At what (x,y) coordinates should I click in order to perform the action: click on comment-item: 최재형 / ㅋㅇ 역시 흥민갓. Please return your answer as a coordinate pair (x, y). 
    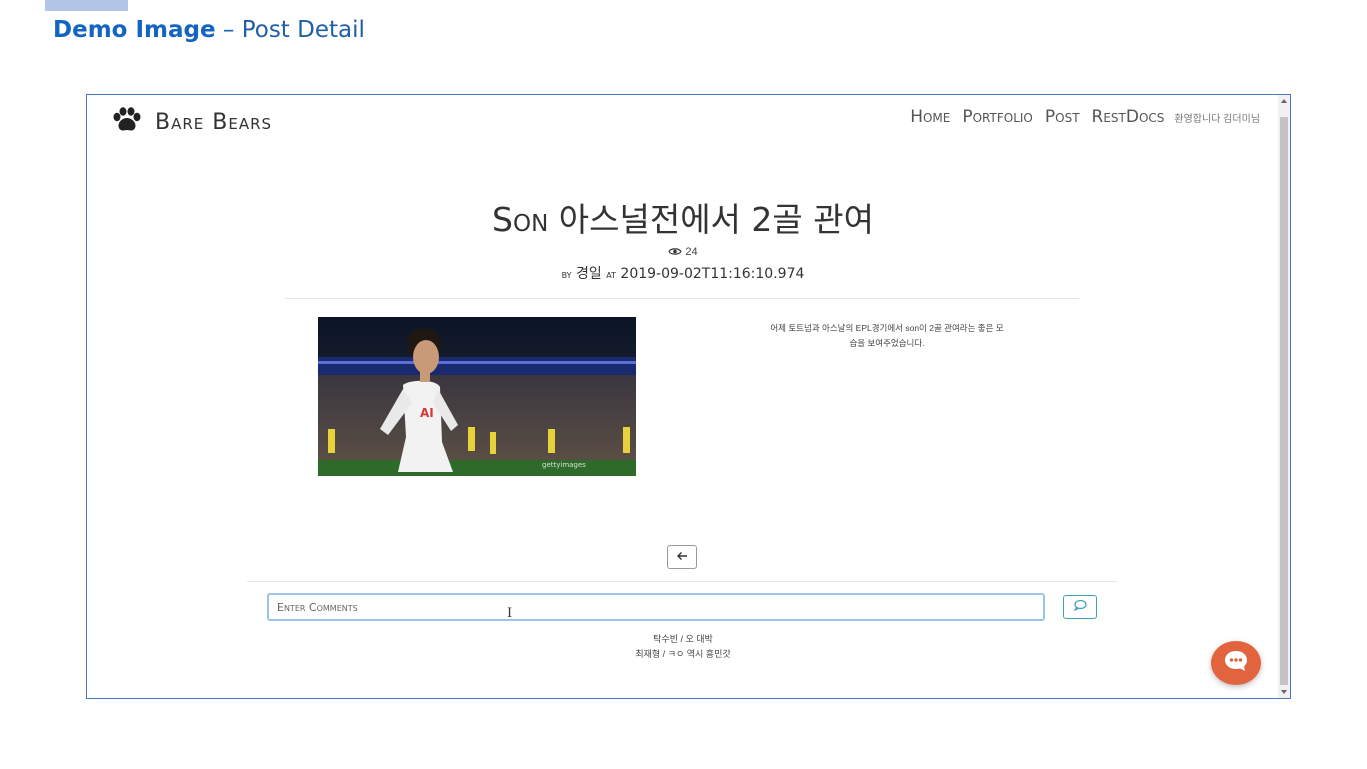
    Looking at the image, I should click on (683, 654).